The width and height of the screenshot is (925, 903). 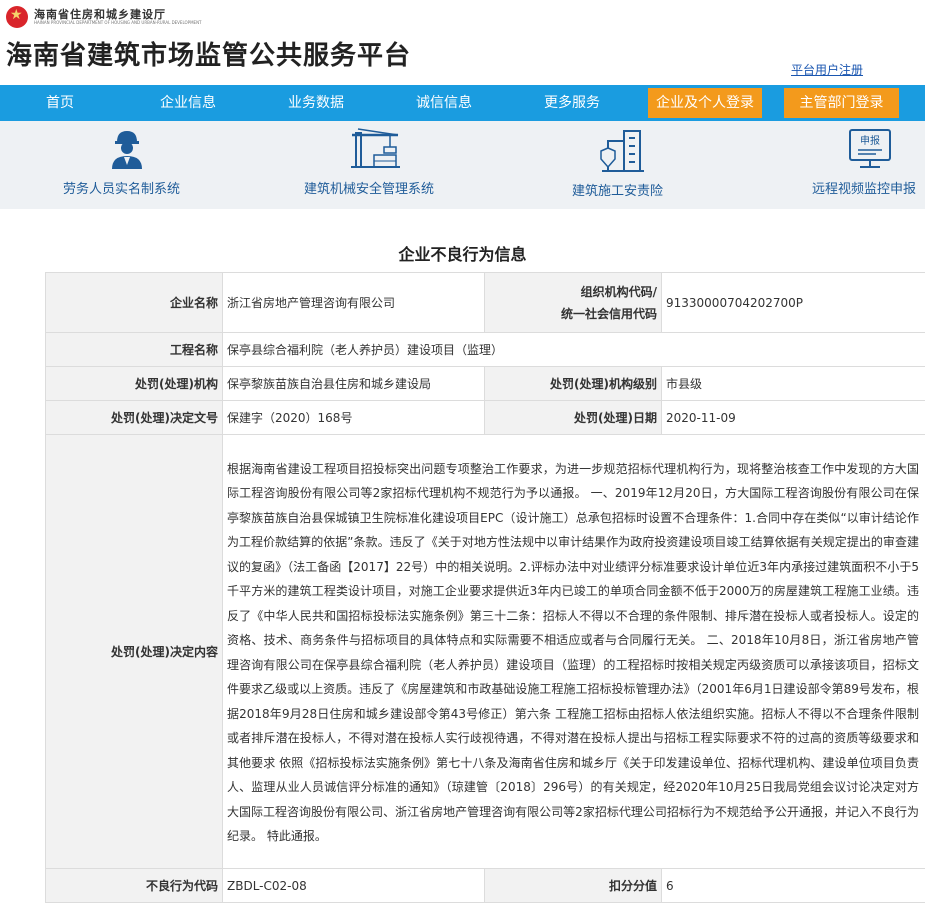 What do you see at coordinates (870, 140) in the screenshot?
I see `svg-text: 申报` at bounding box center [870, 140].